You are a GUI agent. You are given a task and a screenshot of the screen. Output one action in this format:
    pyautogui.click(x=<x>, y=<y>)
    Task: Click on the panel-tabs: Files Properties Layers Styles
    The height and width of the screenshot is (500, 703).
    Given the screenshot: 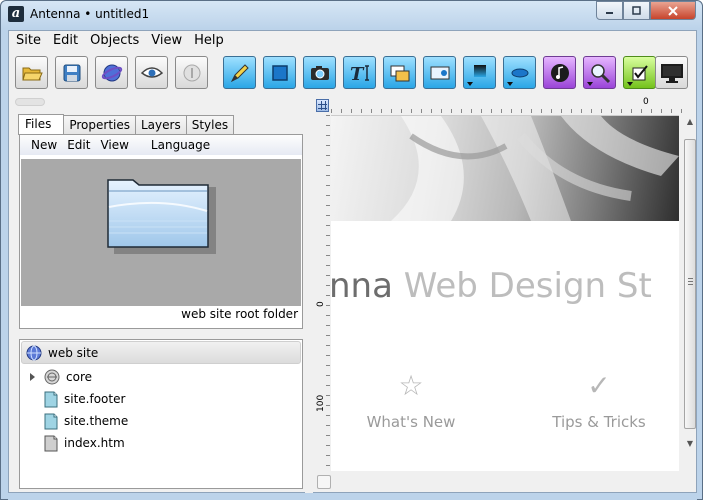 What is the action you would take?
    pyautogui.click(x=126, y=124)
    